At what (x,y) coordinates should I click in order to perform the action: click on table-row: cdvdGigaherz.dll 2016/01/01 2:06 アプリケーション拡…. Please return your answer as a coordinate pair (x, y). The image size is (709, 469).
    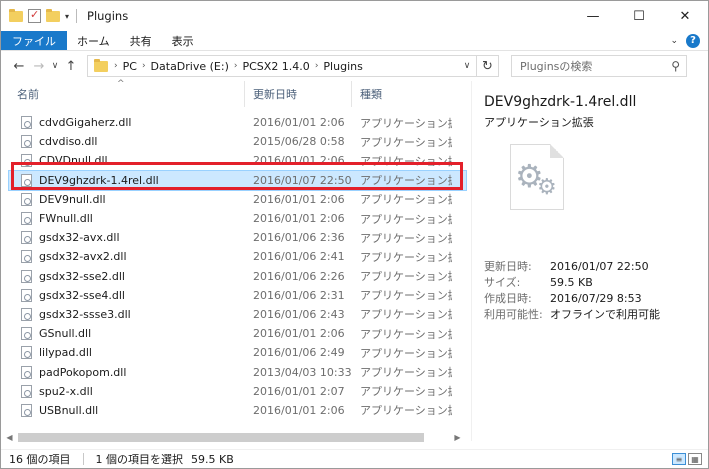
    Looking at the image, I should click on (237, 122).